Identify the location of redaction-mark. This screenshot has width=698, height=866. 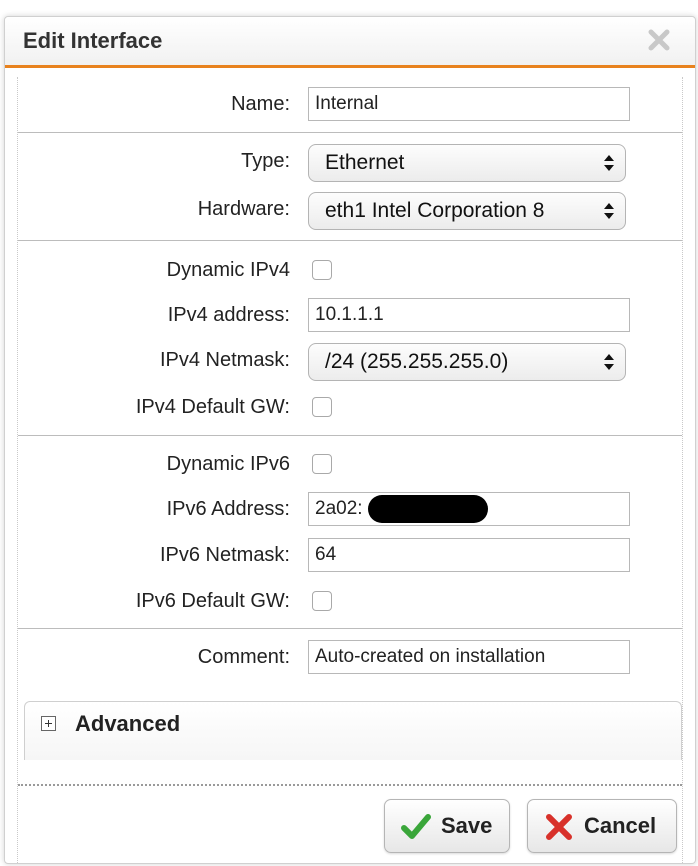
(428, 509).